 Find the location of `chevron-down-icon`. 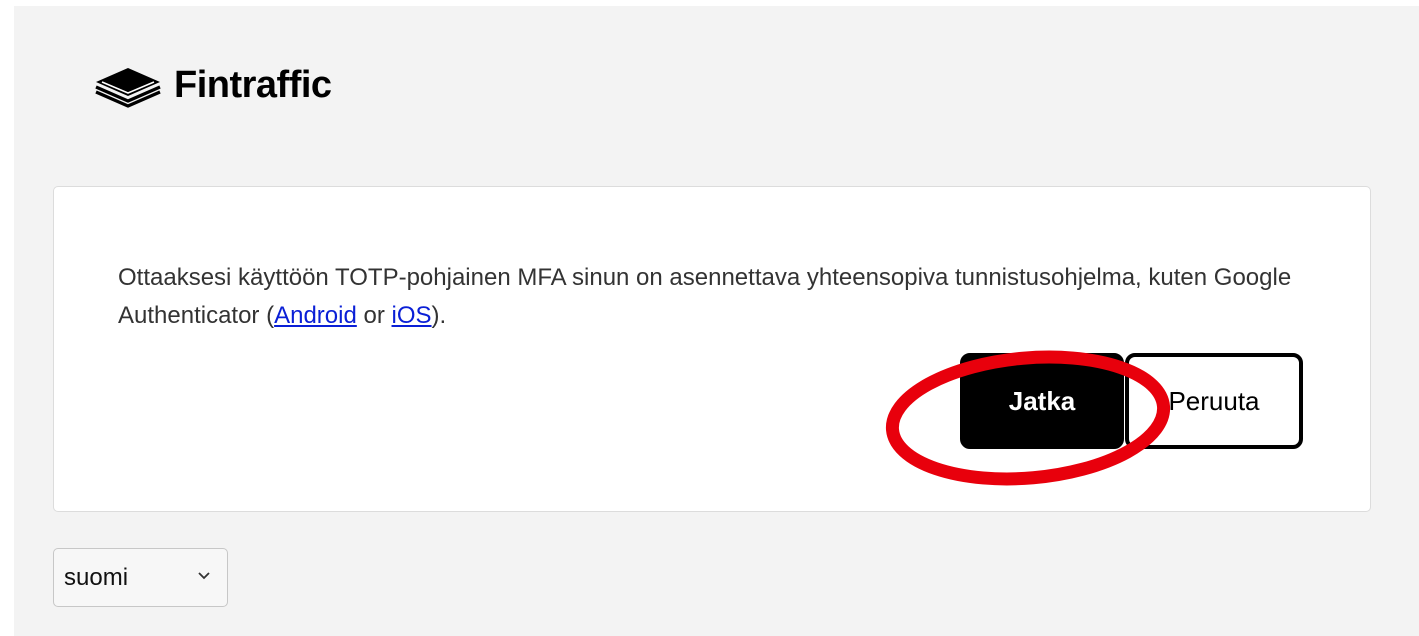

chevron-down-icon is located at coordinates (204, 576).